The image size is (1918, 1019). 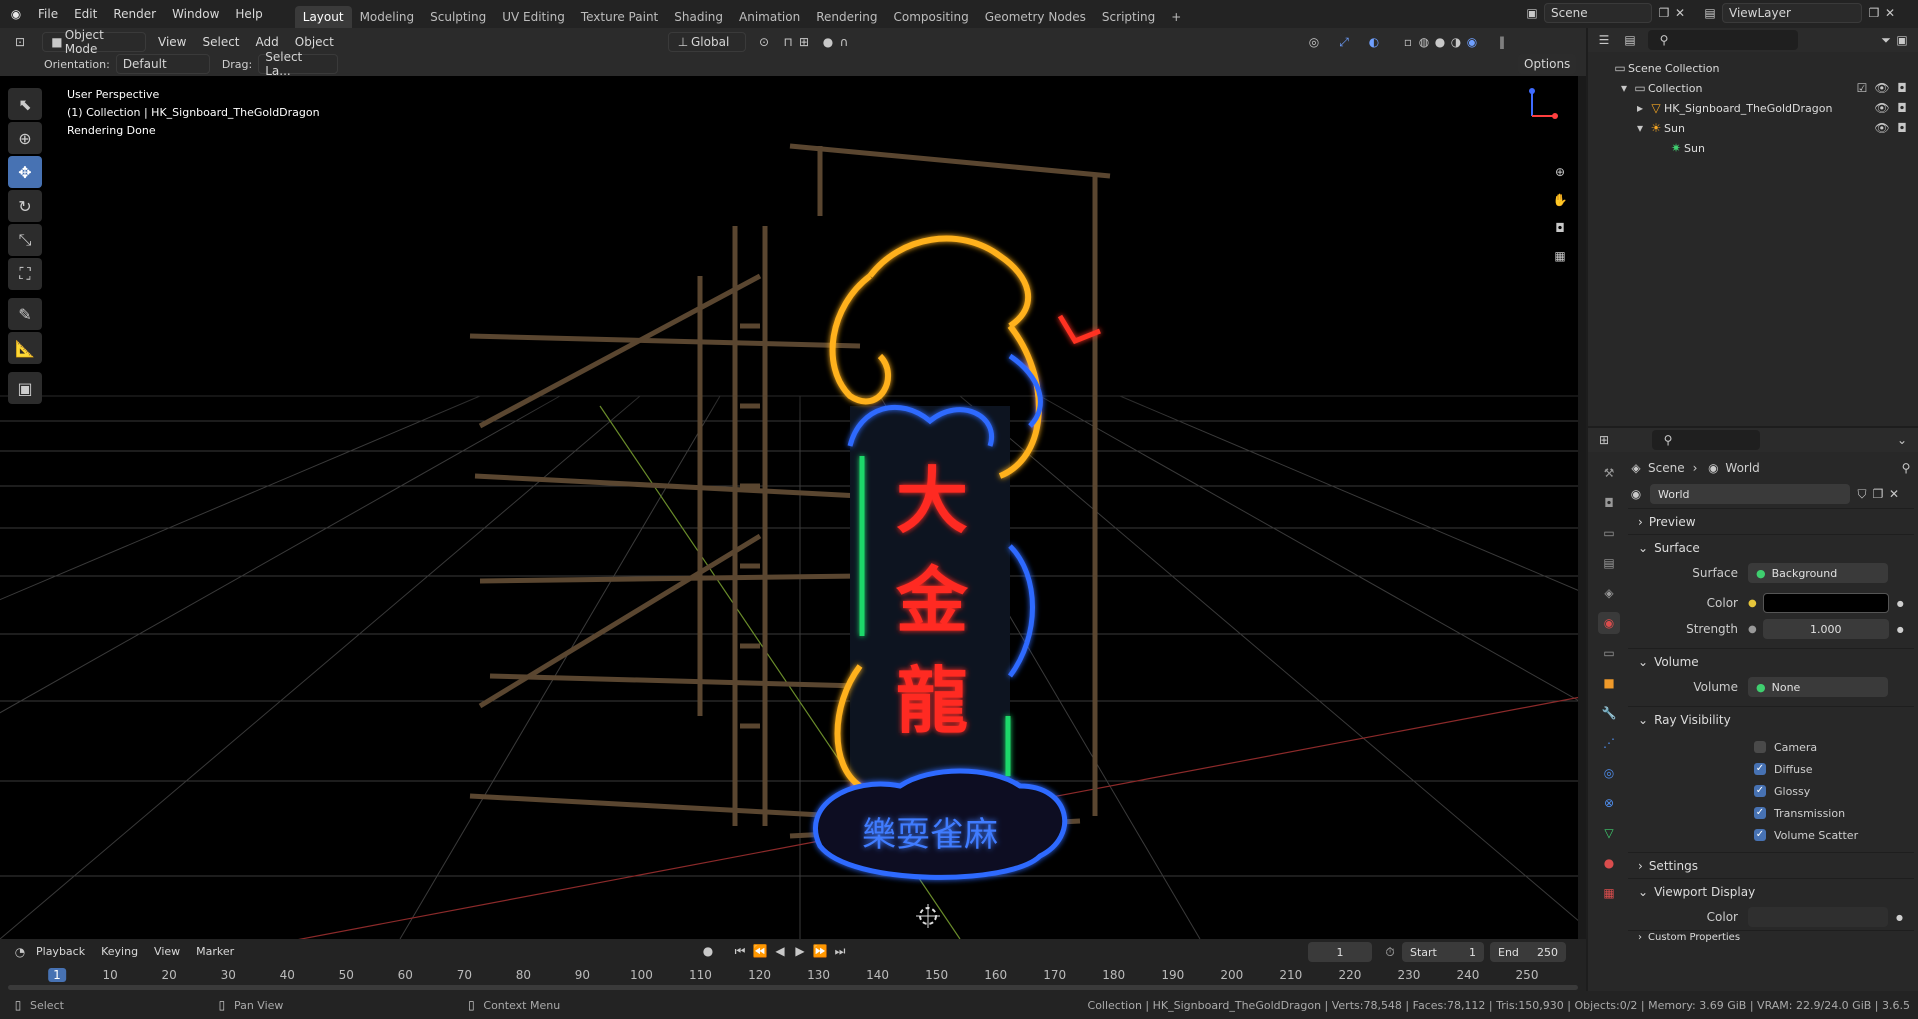 What do you see at coordinates (1771, 937) in the screenshot?
I see `panel-custom-properties: › Custom Properties` at bounding box center [1771, 937].